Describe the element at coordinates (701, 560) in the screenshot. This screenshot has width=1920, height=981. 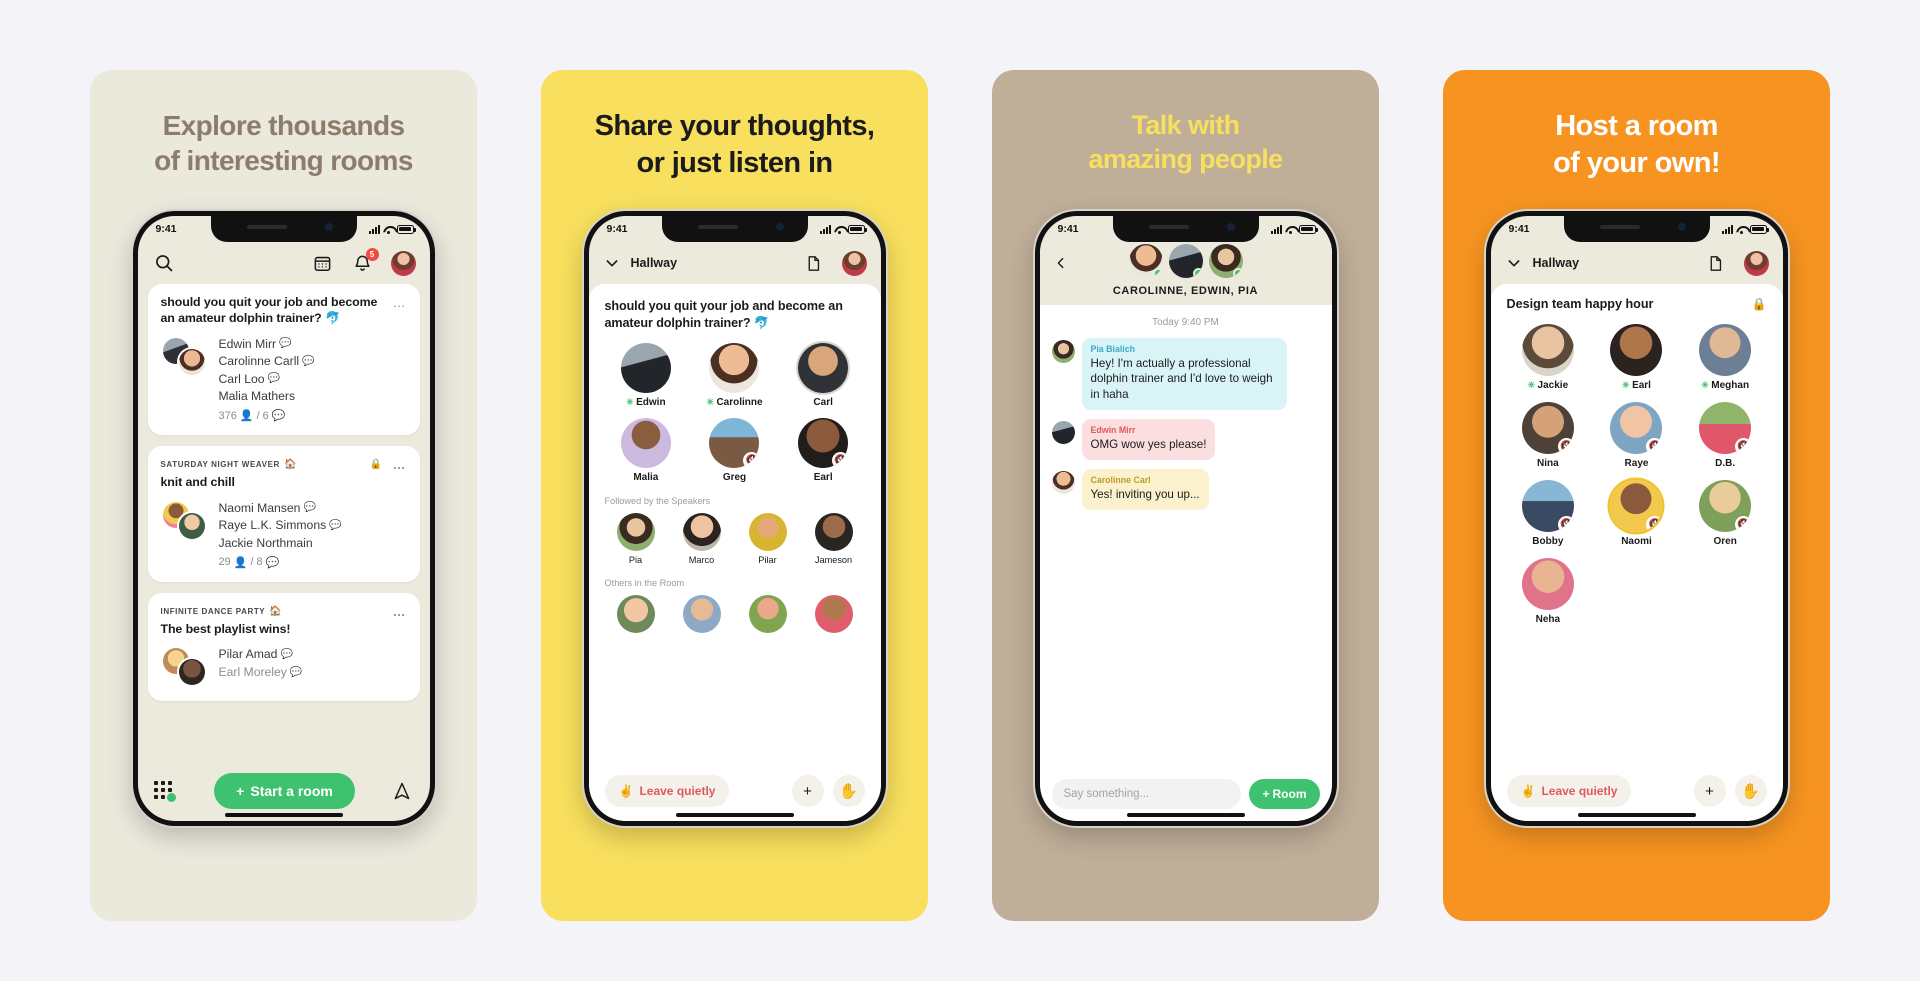
I see `follower-name: Marco` at that location.